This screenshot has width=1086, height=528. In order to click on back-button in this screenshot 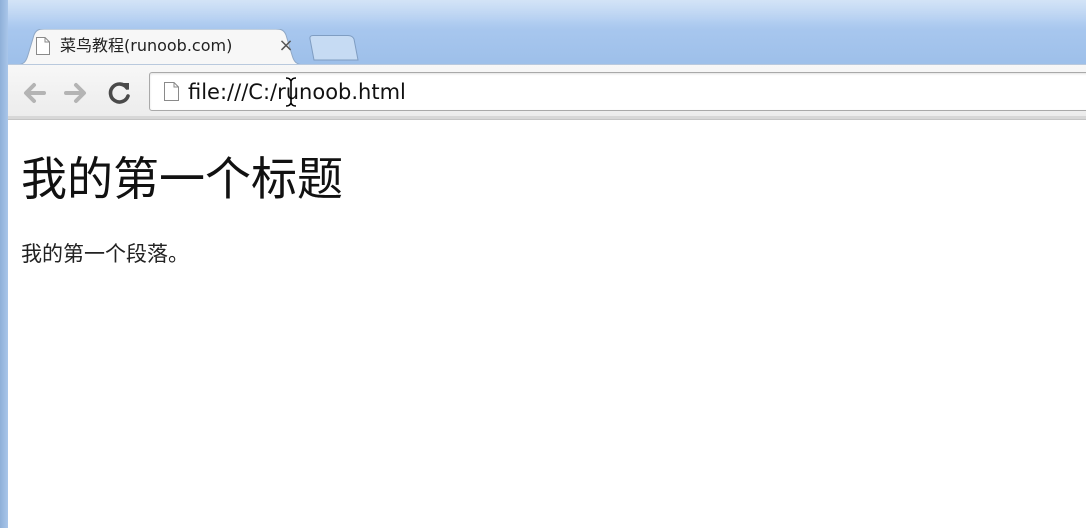, I will do `click(34, 93)`.